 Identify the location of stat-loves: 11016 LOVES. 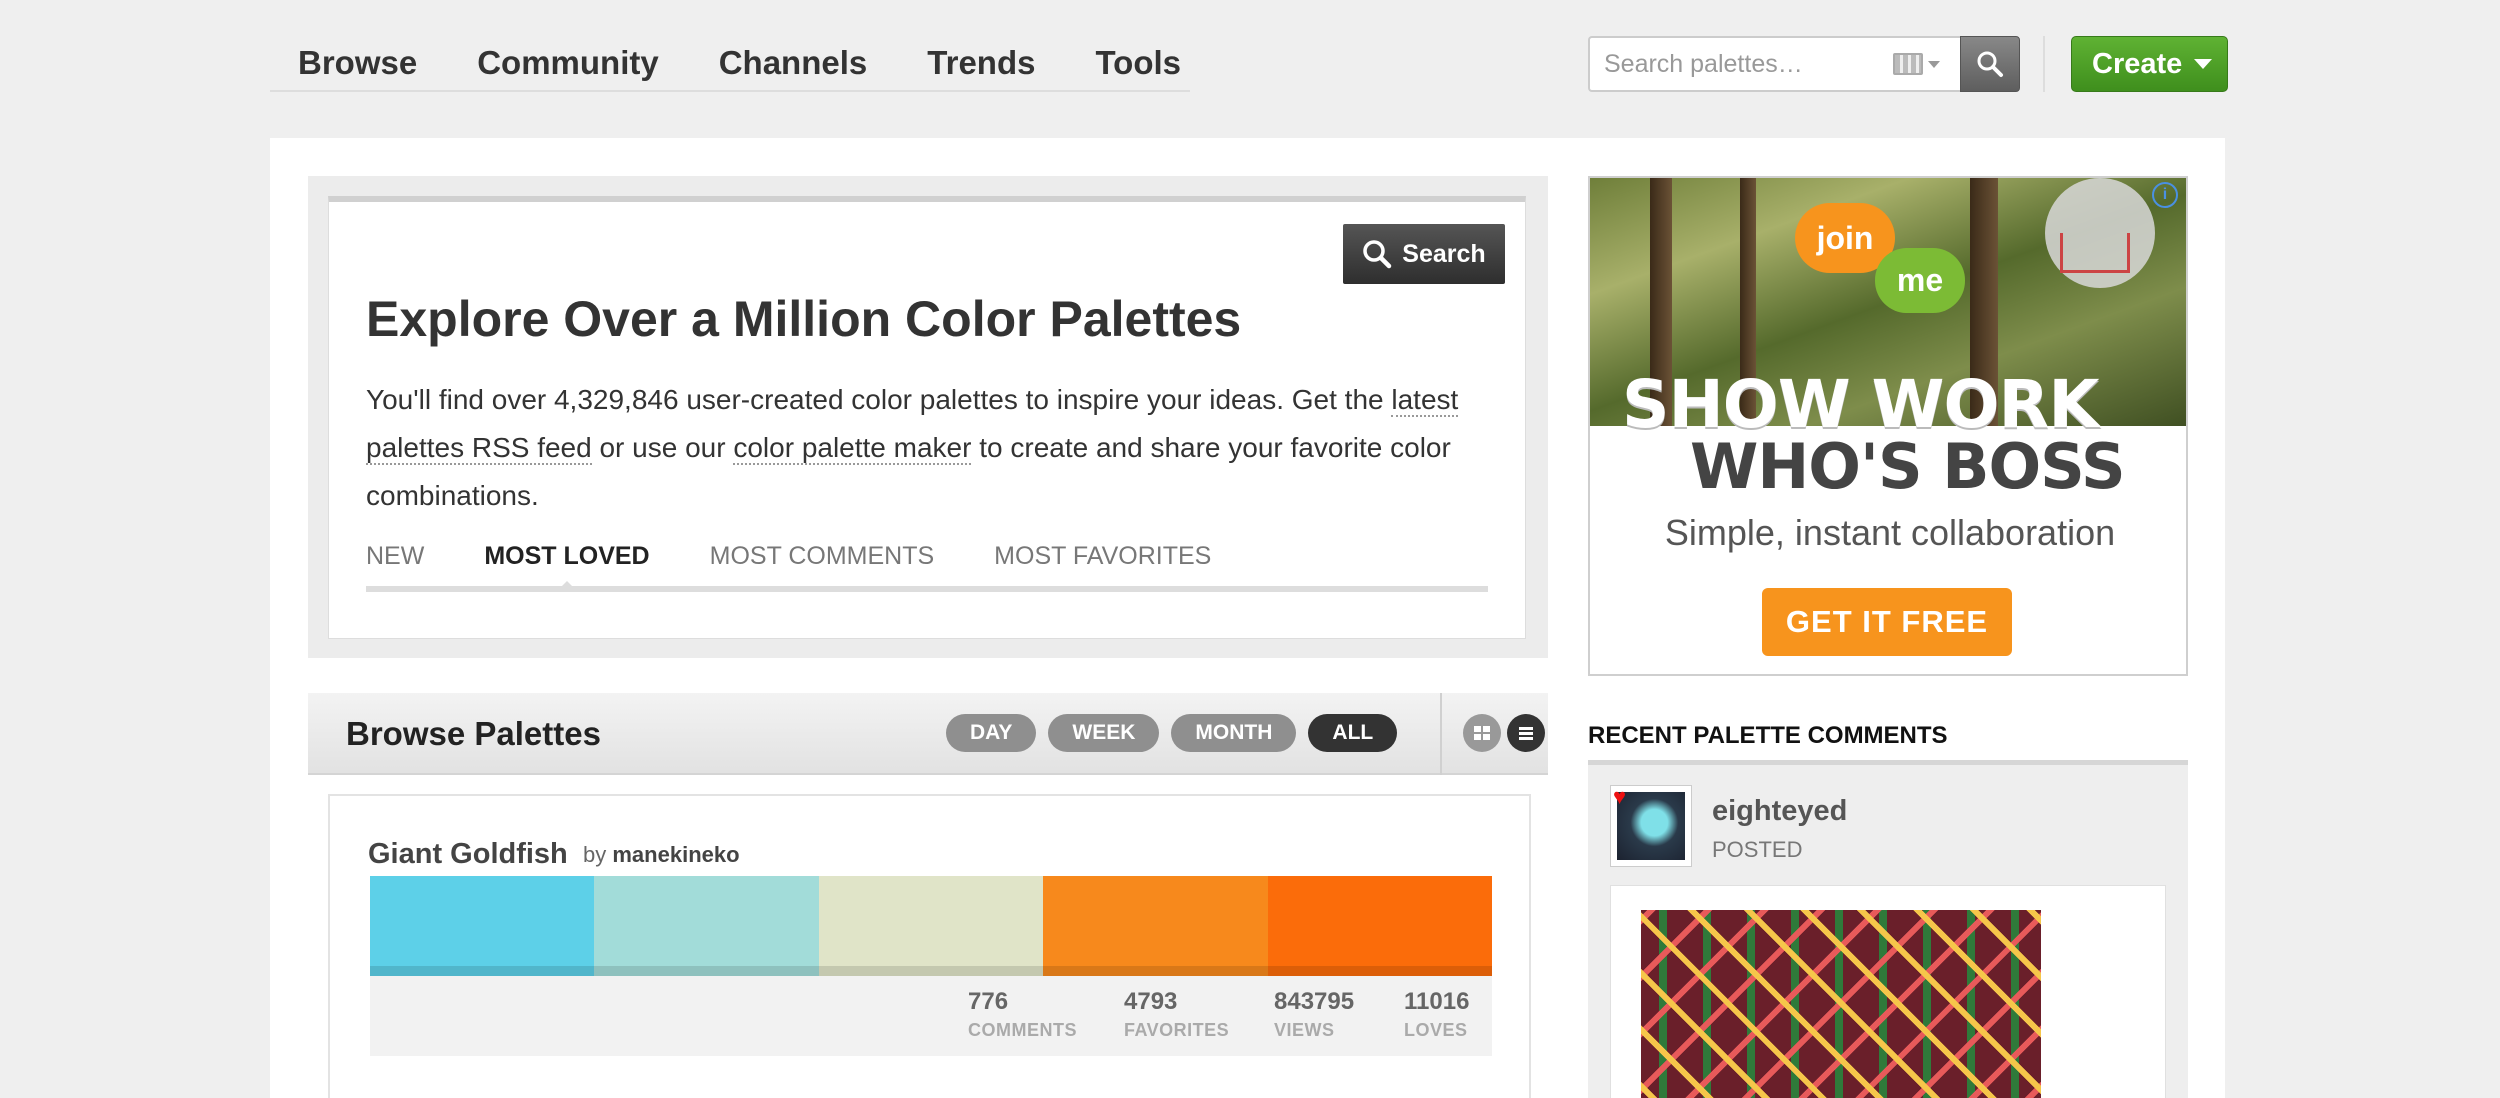
(1436, 1014).